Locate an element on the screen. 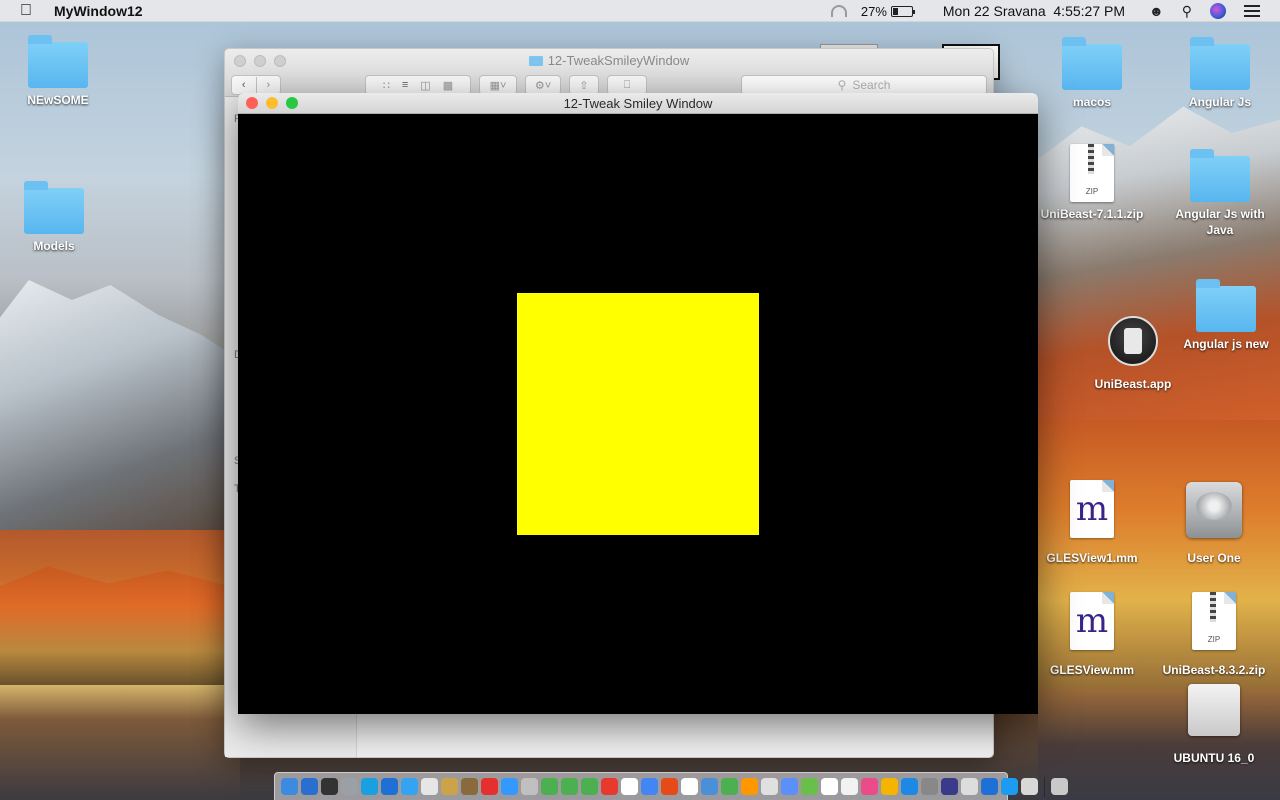 Image resolution: width=1280 pixels, height=800 pixels. back-forward-buttons: ‹ › is located at coordinates (256, 85).